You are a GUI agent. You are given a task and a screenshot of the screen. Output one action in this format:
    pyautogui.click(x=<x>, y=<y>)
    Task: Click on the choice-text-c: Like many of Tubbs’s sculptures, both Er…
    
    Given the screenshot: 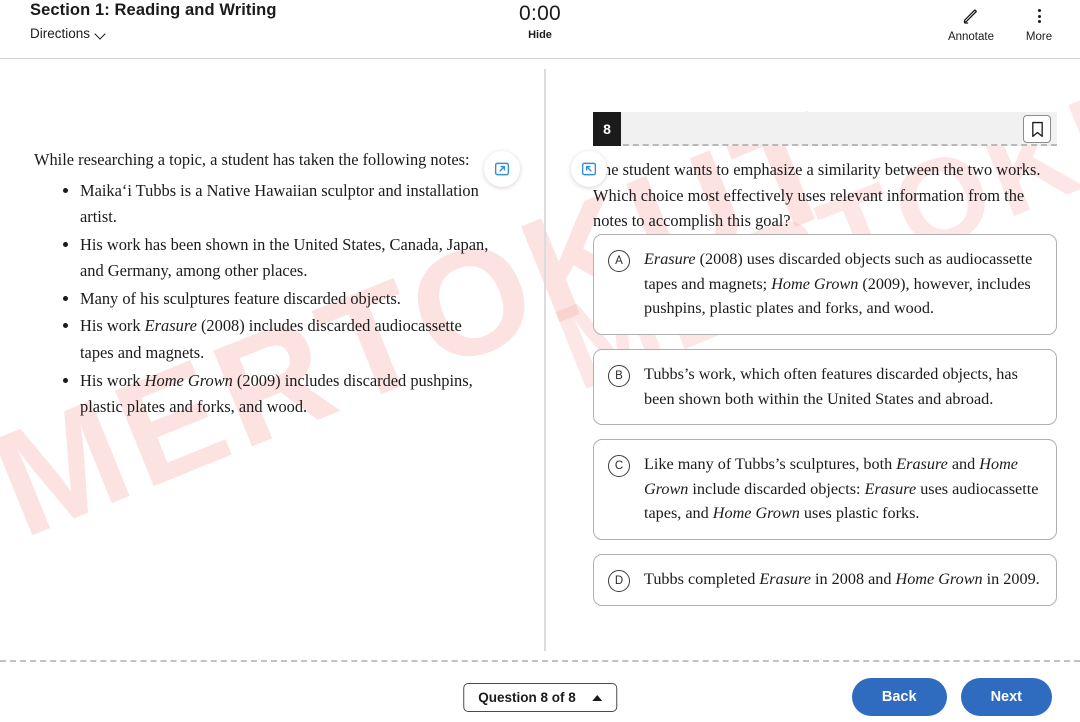 What is the action you would take?
    pyautogui.click(x=841, y=489)
    